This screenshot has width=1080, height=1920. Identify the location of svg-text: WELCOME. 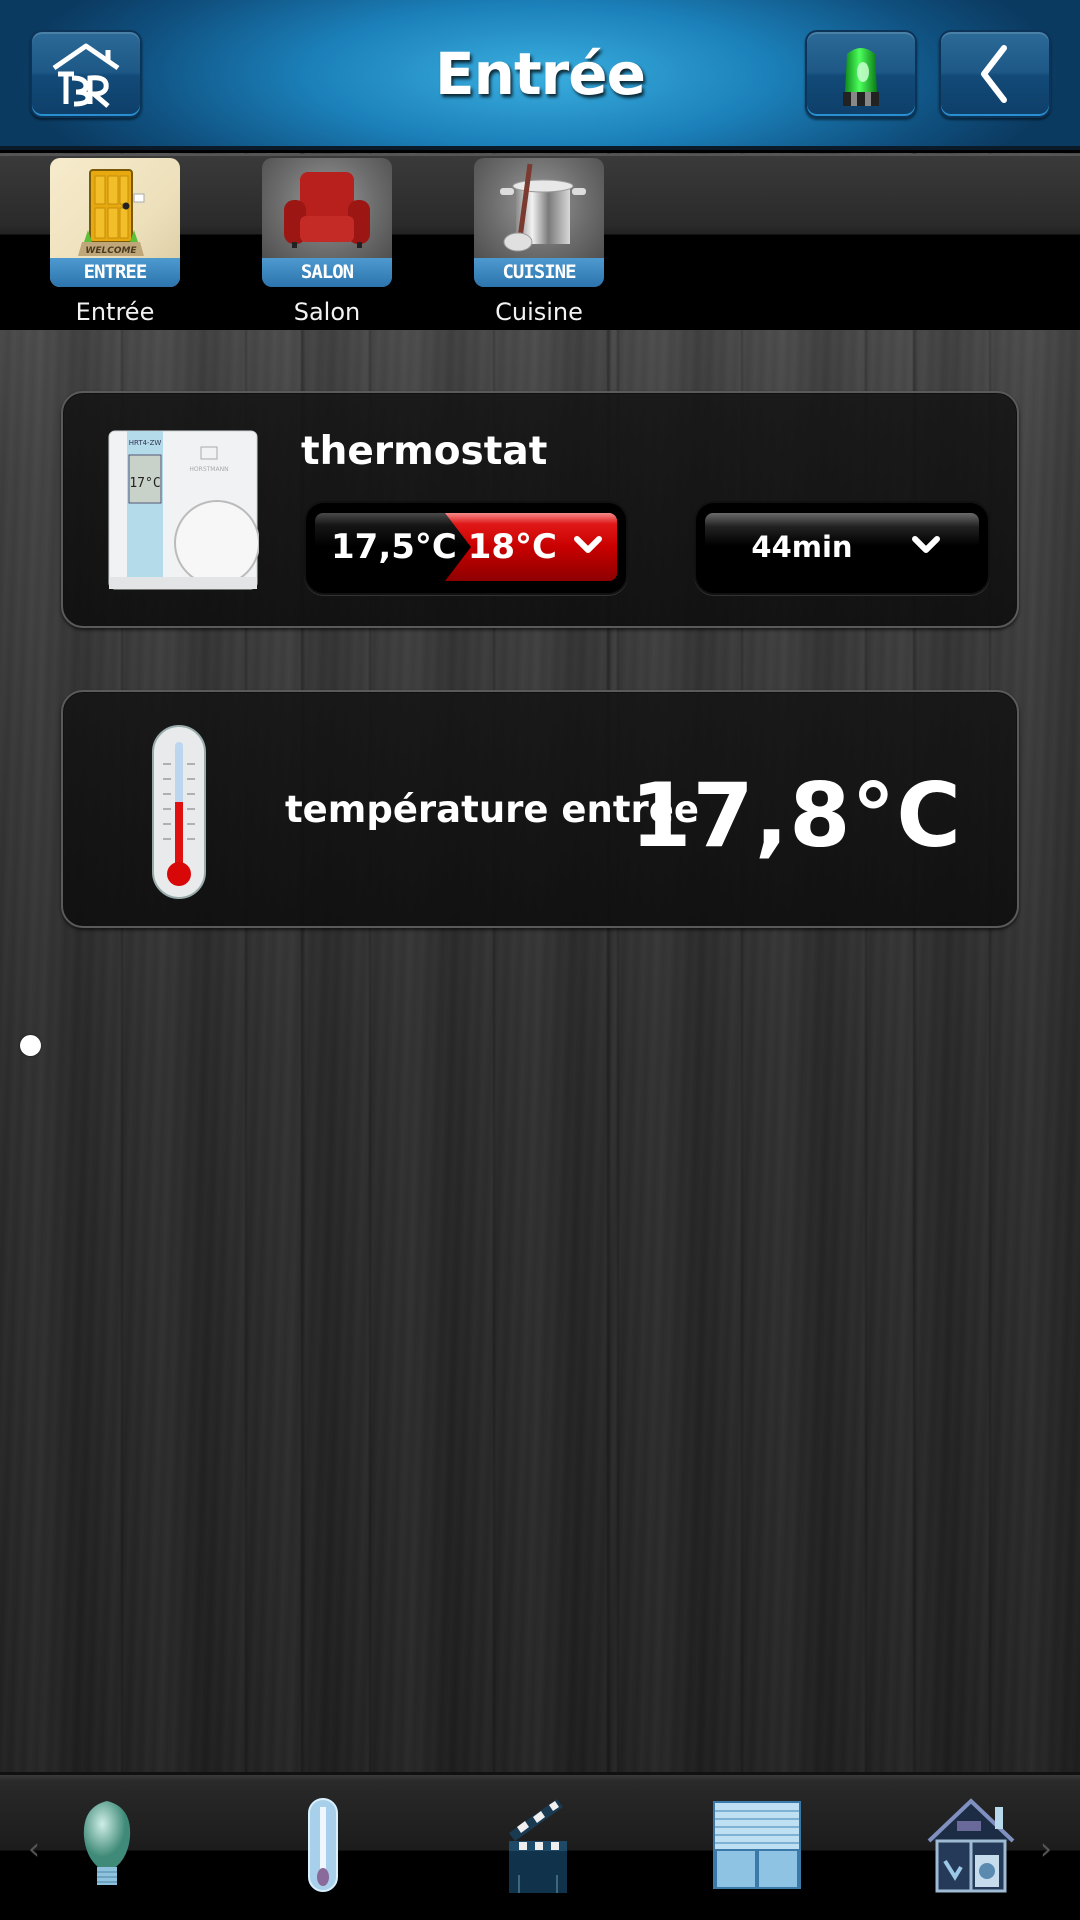
(111, 251).